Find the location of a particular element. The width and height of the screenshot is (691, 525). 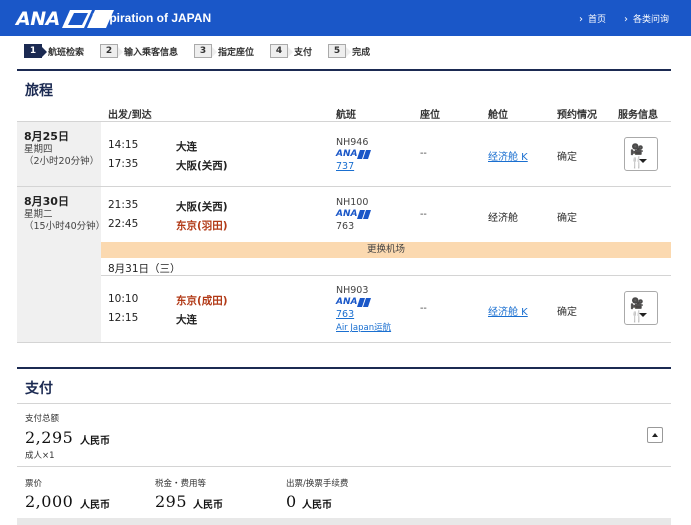

dep-city: 大阪(关西) is located at coordinates (202, 207).